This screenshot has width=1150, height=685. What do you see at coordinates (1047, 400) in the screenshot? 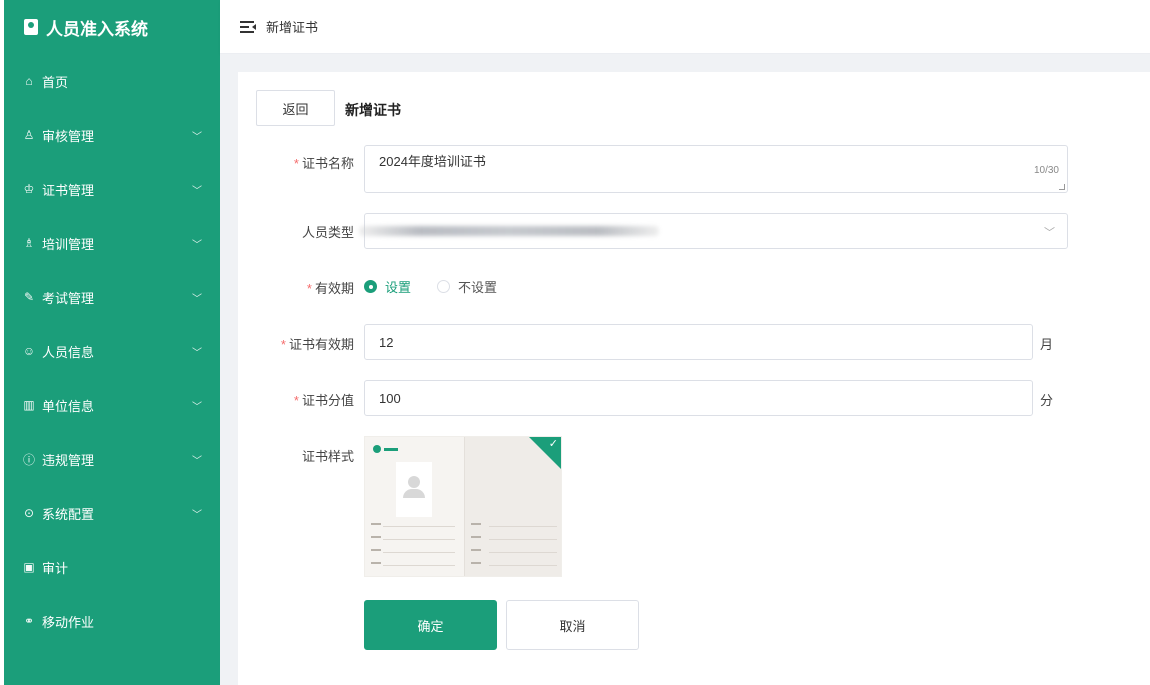
I see `score-unit: 分` at bounding box center [1047, 400].